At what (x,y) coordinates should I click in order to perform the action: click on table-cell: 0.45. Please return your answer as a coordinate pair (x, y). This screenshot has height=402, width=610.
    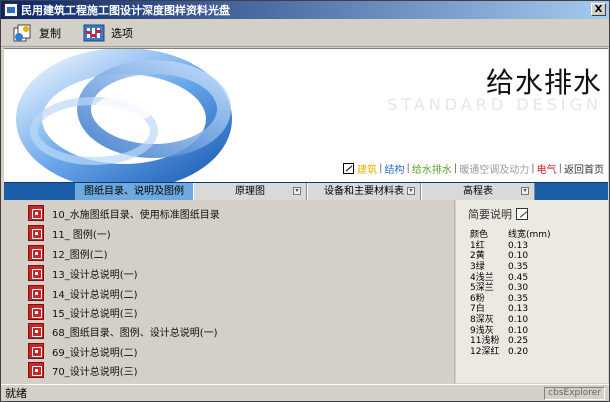
    Looking at the image, I should click on (518, 277).